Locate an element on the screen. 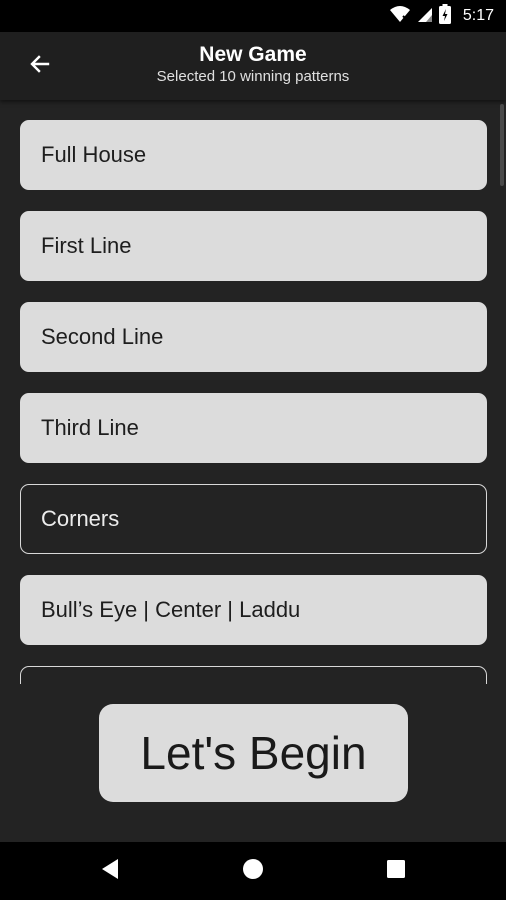  status-icons: 5:17 is located at coordinates (447, 16).